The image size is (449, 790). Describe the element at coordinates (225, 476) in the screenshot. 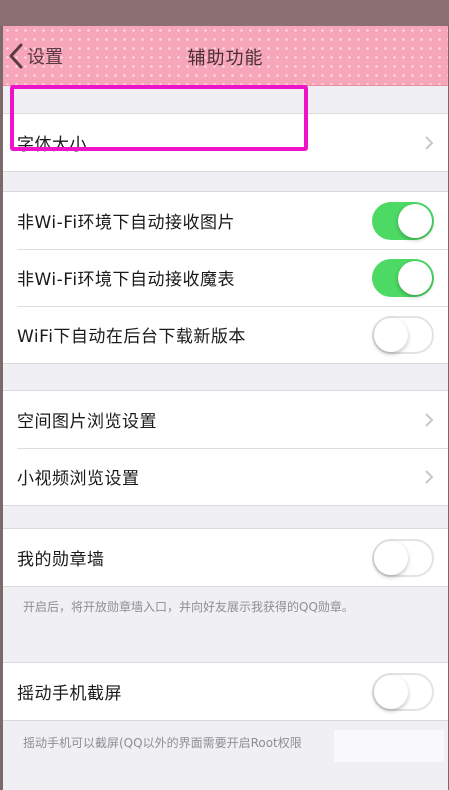

I see `row-short-video-browse: 小视频浏览设置` at that location.